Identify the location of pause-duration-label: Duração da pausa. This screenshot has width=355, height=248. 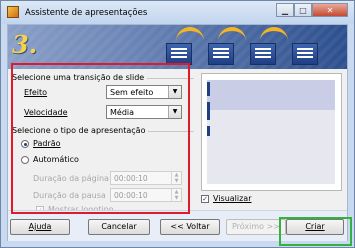
(69, 195).